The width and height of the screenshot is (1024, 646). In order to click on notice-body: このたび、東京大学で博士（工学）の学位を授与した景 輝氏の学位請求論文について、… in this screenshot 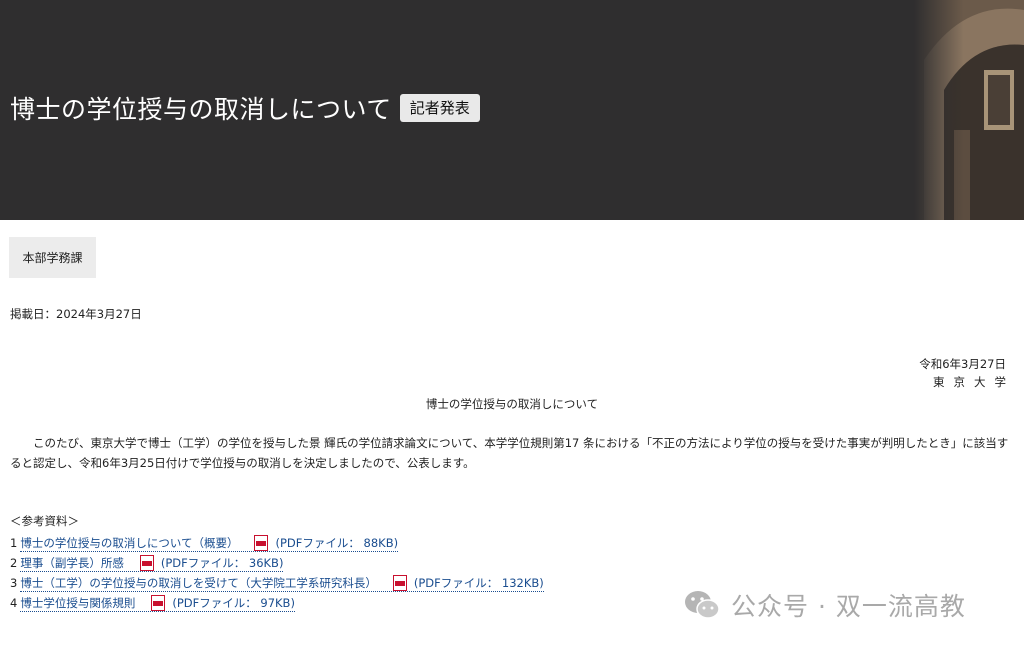, I will do `click(509, 453)`.